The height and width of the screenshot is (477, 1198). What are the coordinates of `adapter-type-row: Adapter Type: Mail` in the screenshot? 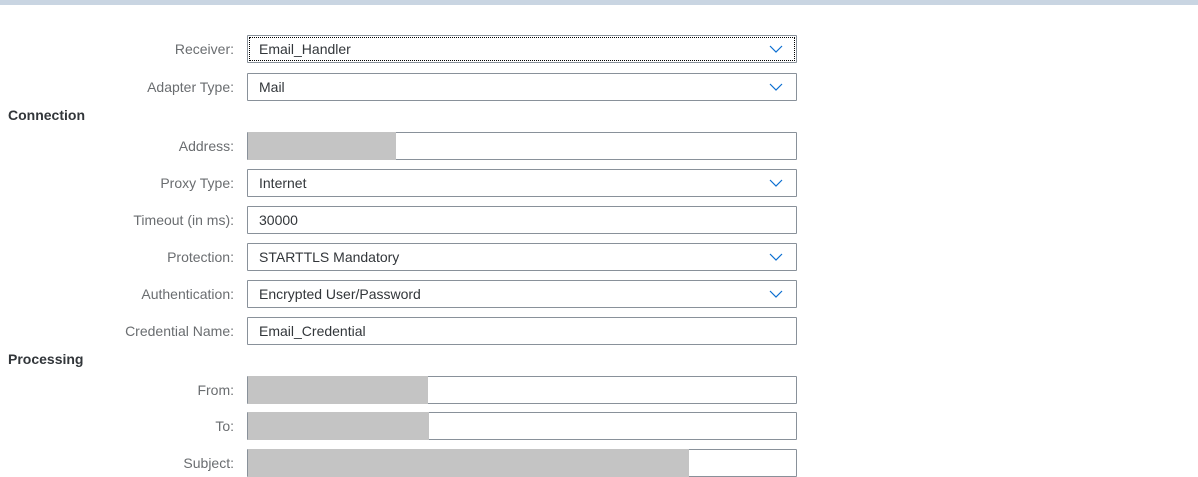 It's located at (400, 87).